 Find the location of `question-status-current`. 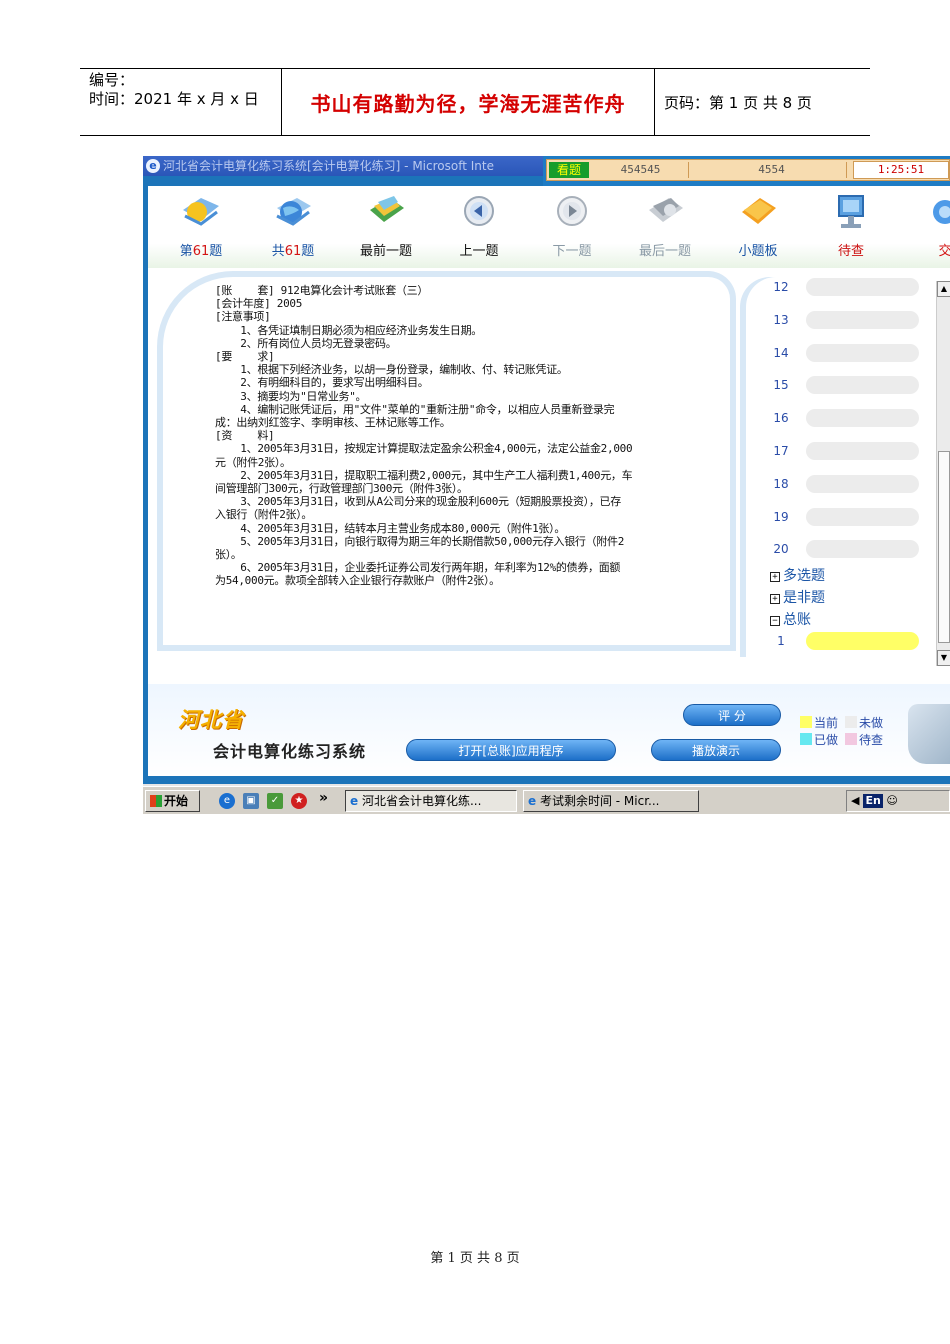

question-status-current is located at coordinates (862, 641).